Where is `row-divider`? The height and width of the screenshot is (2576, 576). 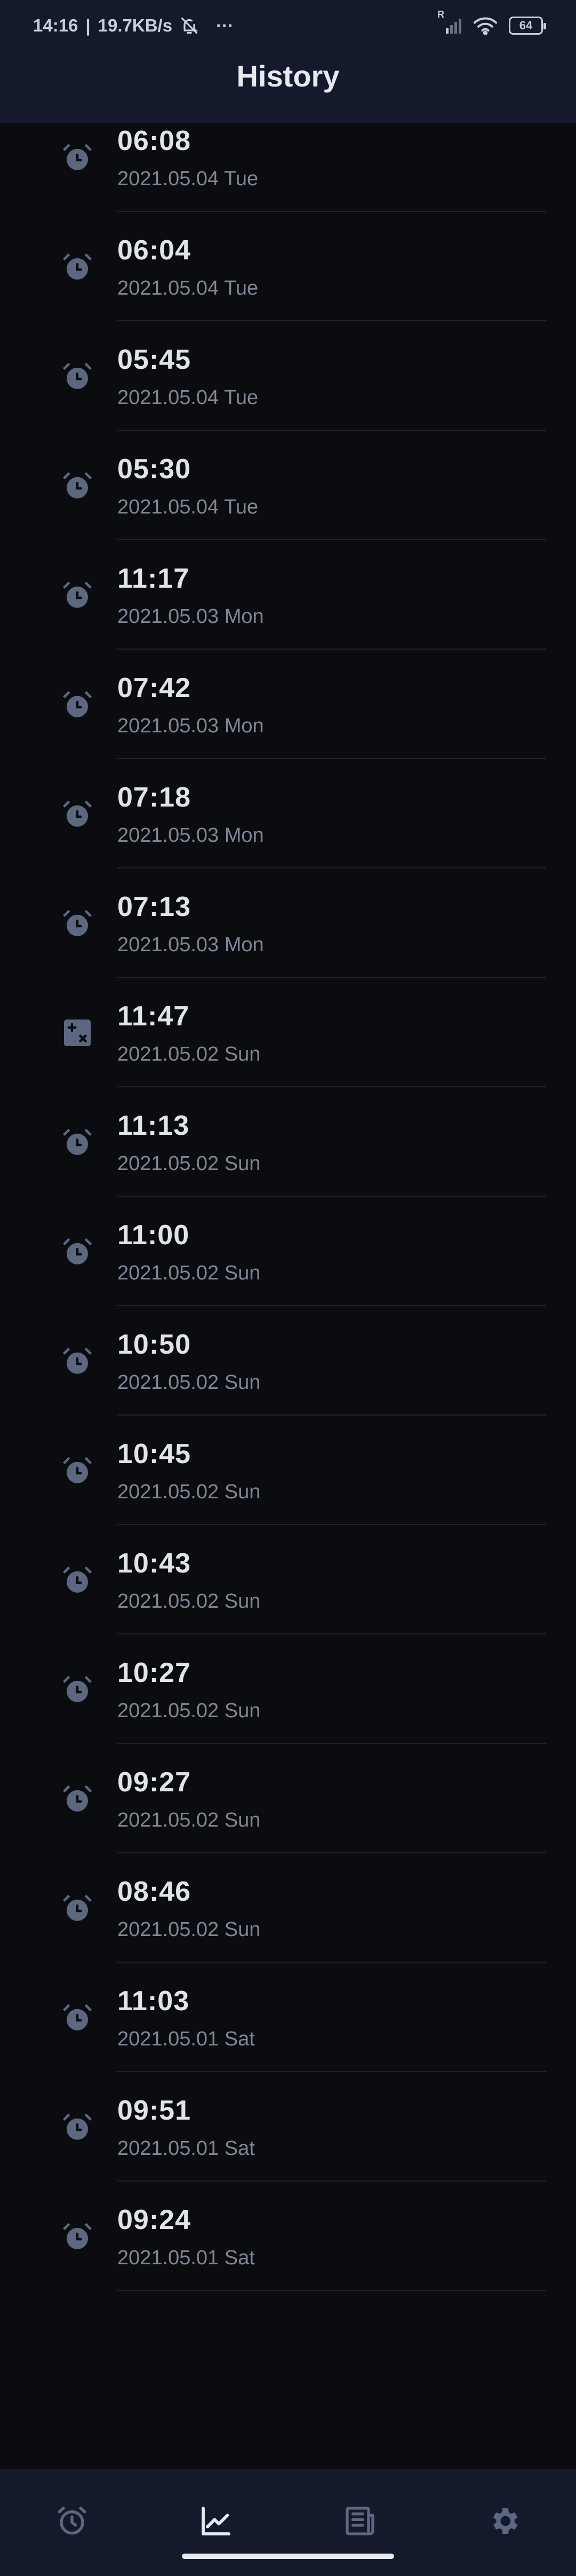
row-divider is located at coordinates (331, 2290).